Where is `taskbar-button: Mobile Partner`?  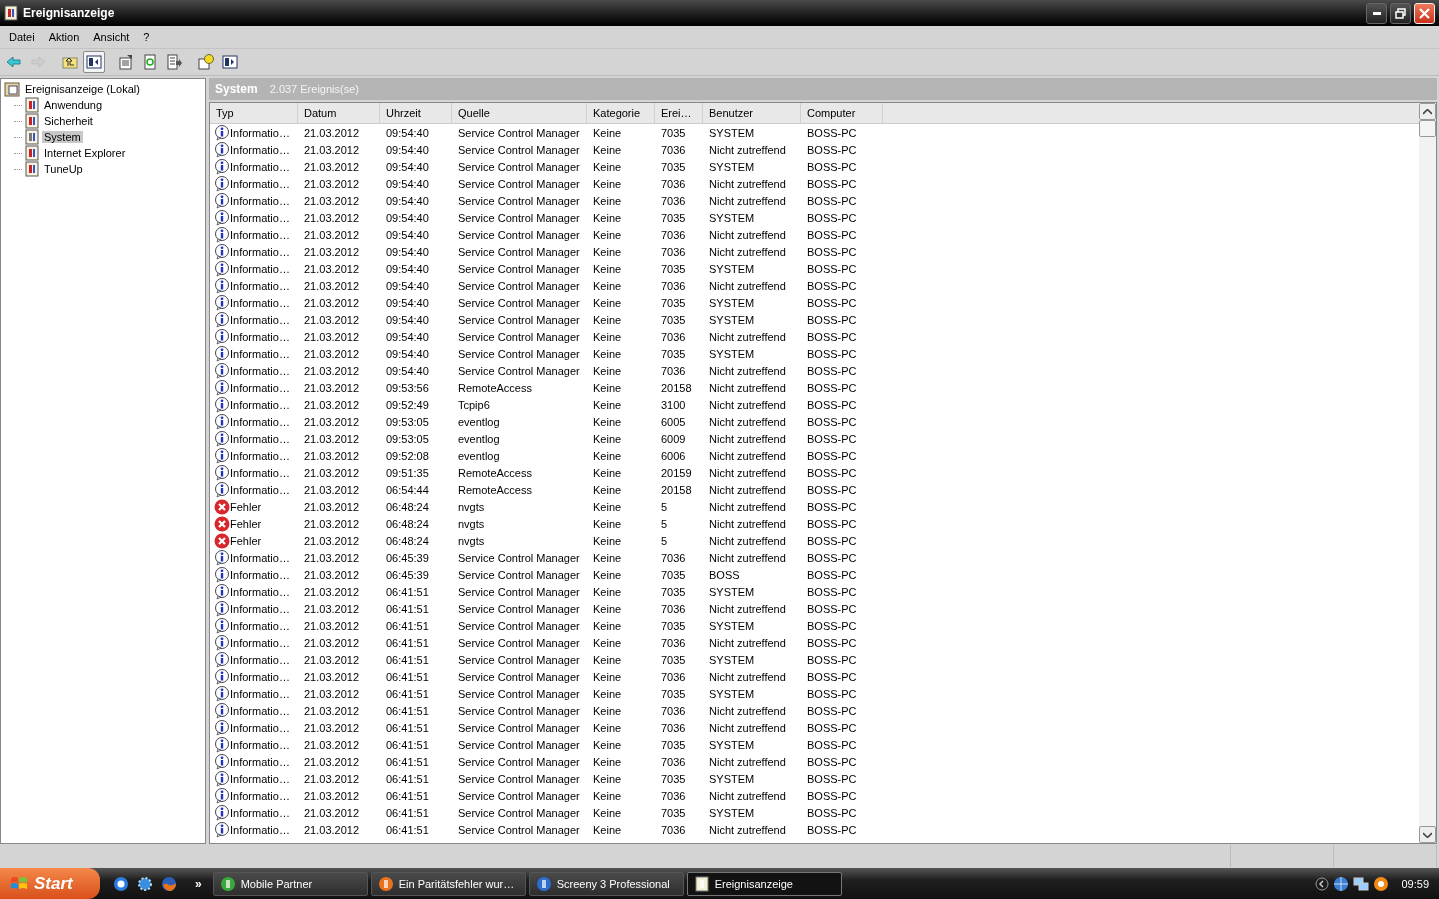
taskbar-button: Mobile Partner is located at coordinates (290, 883).